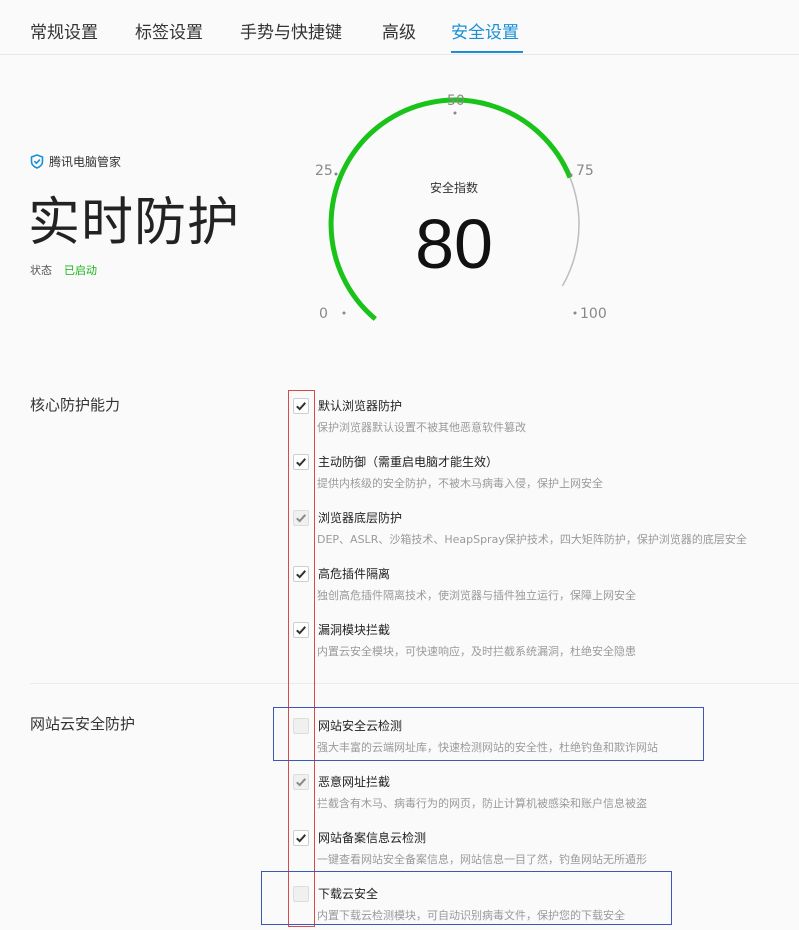 This screenshot has height=930, width=799. Describe the element at coordinates (323, 314) in the screenshot. I see `gauge-tick-0: 0` at that location.